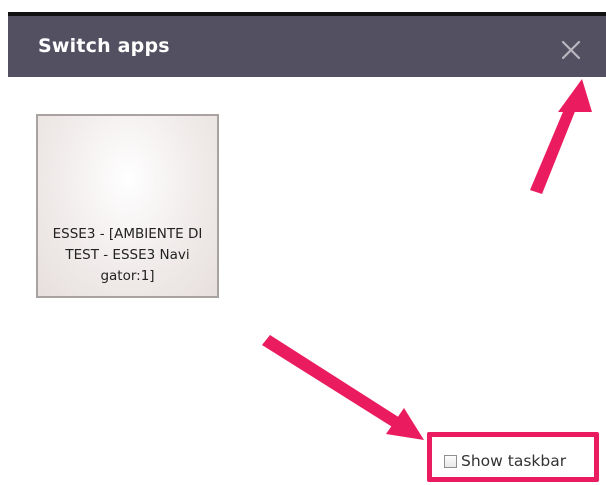 The width and height of the screenshot is (606, 485). I want to click on show-taskbar-label: Show taskbar, so click(514, 461).